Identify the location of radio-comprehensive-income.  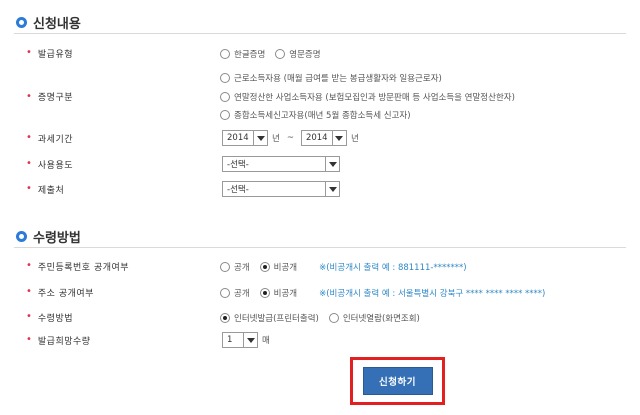
(225, 115).